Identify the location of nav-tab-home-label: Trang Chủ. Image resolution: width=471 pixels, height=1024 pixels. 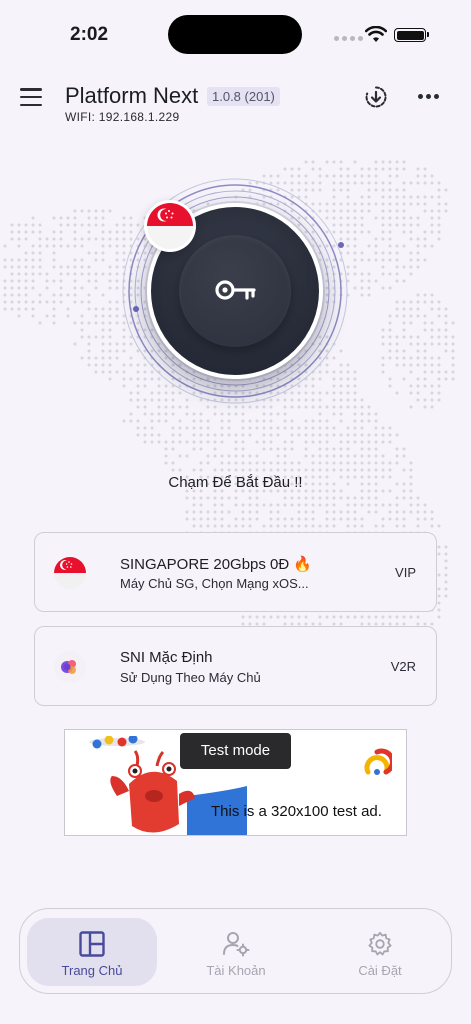
(92, 970).